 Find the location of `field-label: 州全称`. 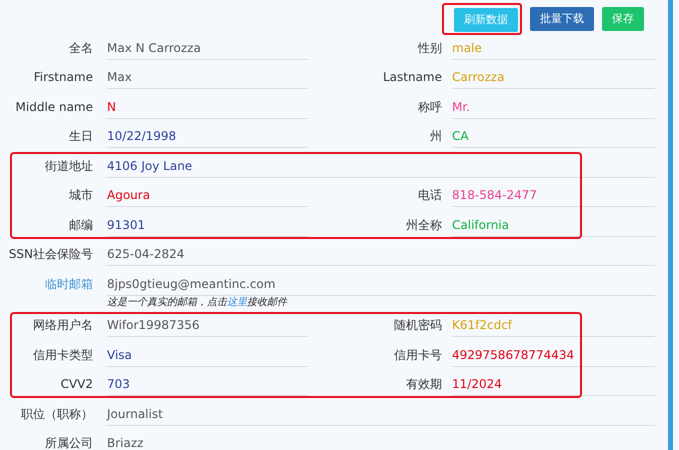

field-label: 州全称 is located at coordinates (423, 225).